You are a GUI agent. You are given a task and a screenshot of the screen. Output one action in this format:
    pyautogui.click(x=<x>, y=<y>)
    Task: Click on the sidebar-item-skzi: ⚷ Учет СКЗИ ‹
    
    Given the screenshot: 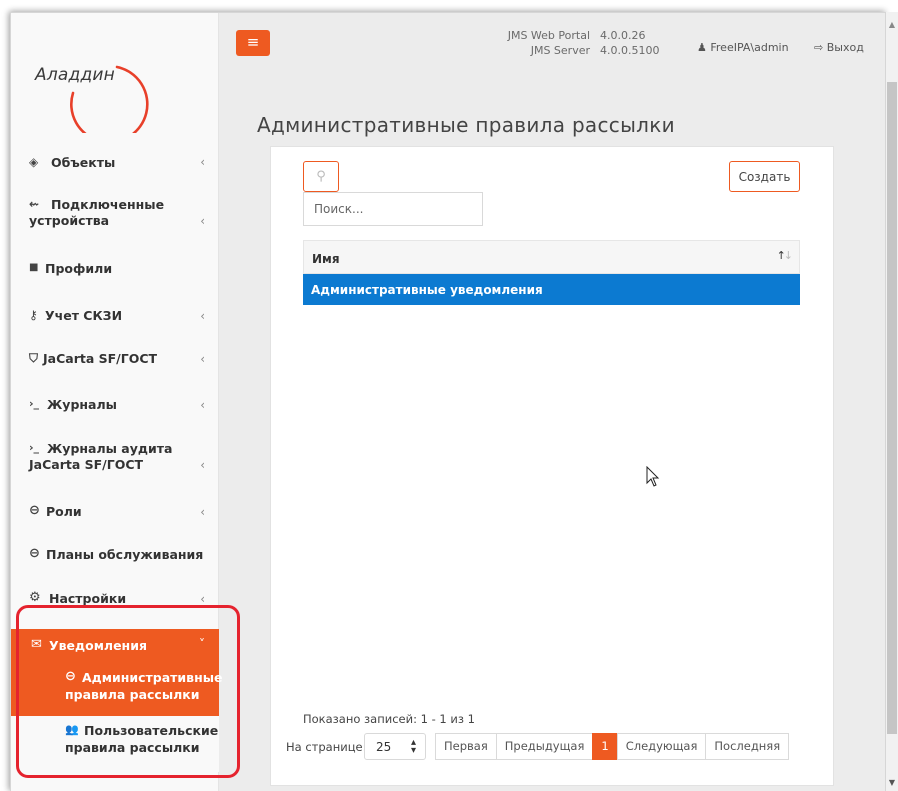 What is the action you would take?
    pyautogui.click(x=115, y=319)
    